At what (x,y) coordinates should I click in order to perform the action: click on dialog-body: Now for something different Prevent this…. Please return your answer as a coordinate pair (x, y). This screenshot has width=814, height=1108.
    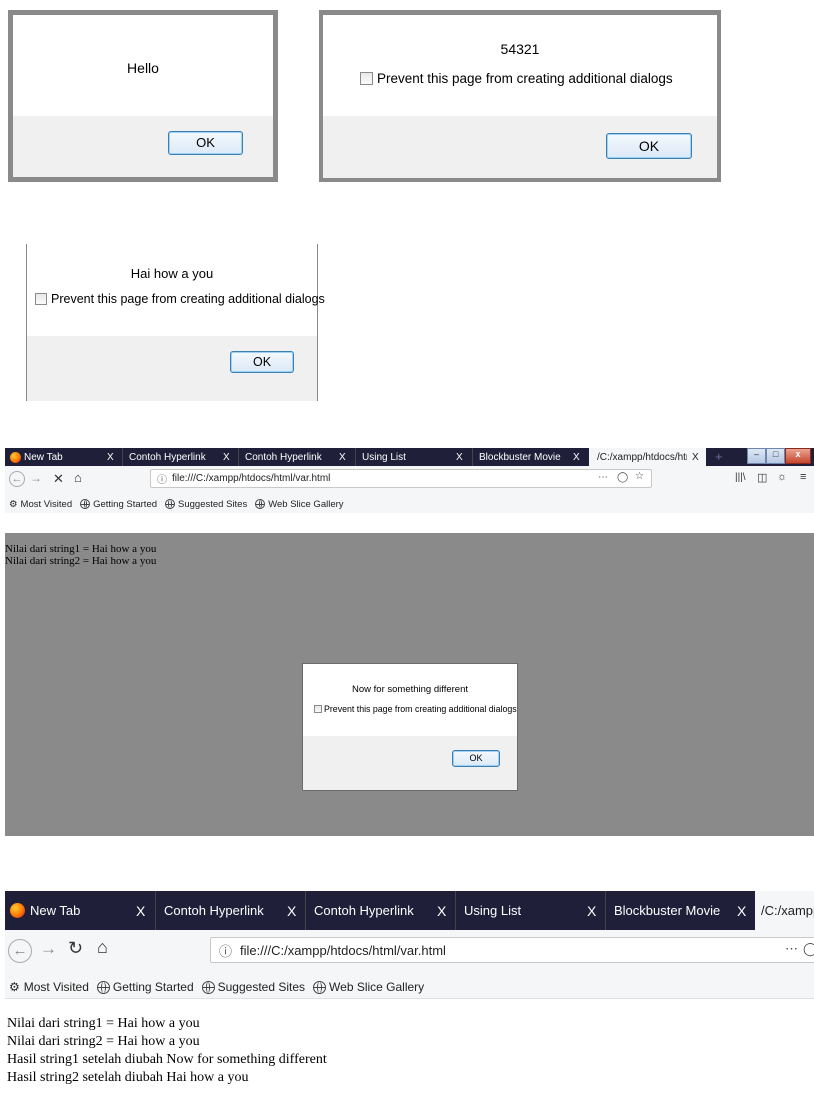
    Looking at the image, I should click on (410, 701).